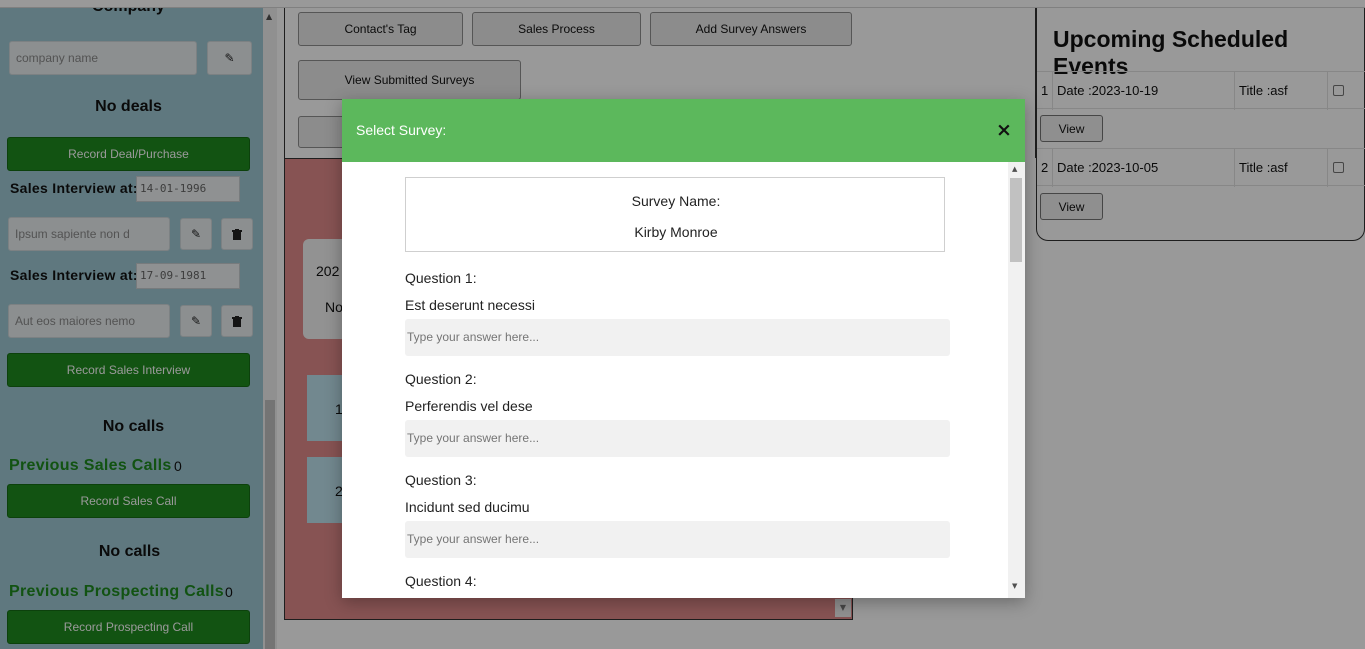 The image size is (1365, 649). What do you see at coordinates (441, 278) in the screenshot?
I see `question-label: Question 1:` at bounding box center [441, 278].